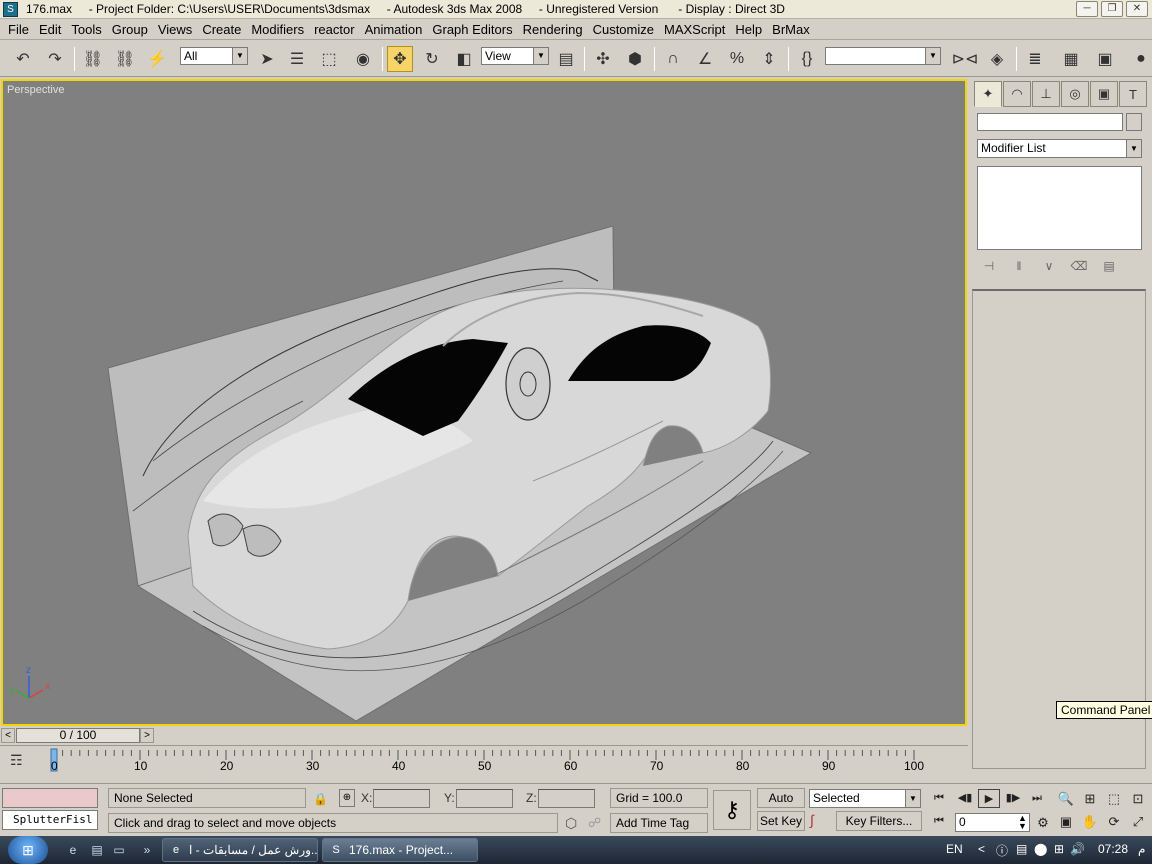 The width and height of the screenshot is (1152, 864). I want to click on selection-filter-select: All ▼, so click(214, 56).